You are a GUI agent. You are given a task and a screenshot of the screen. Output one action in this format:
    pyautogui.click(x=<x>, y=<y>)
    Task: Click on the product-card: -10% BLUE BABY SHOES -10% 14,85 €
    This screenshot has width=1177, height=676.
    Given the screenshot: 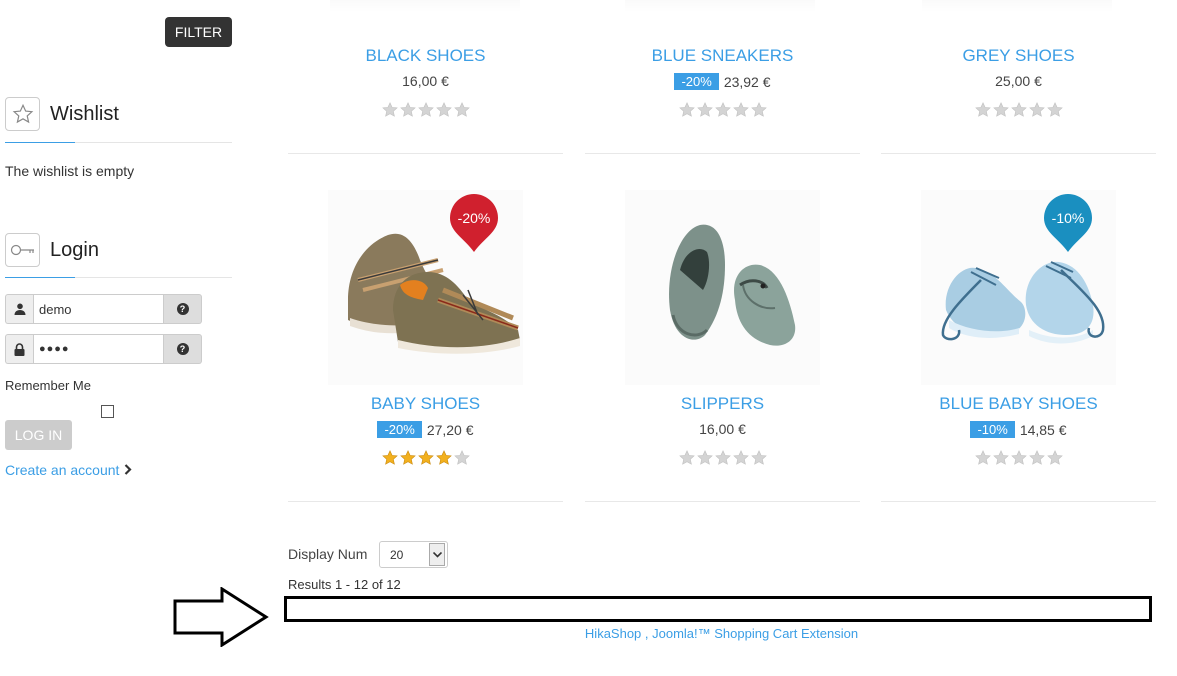 What is the action you would take?
    pyautogui.click(x=1018, y=342)
    